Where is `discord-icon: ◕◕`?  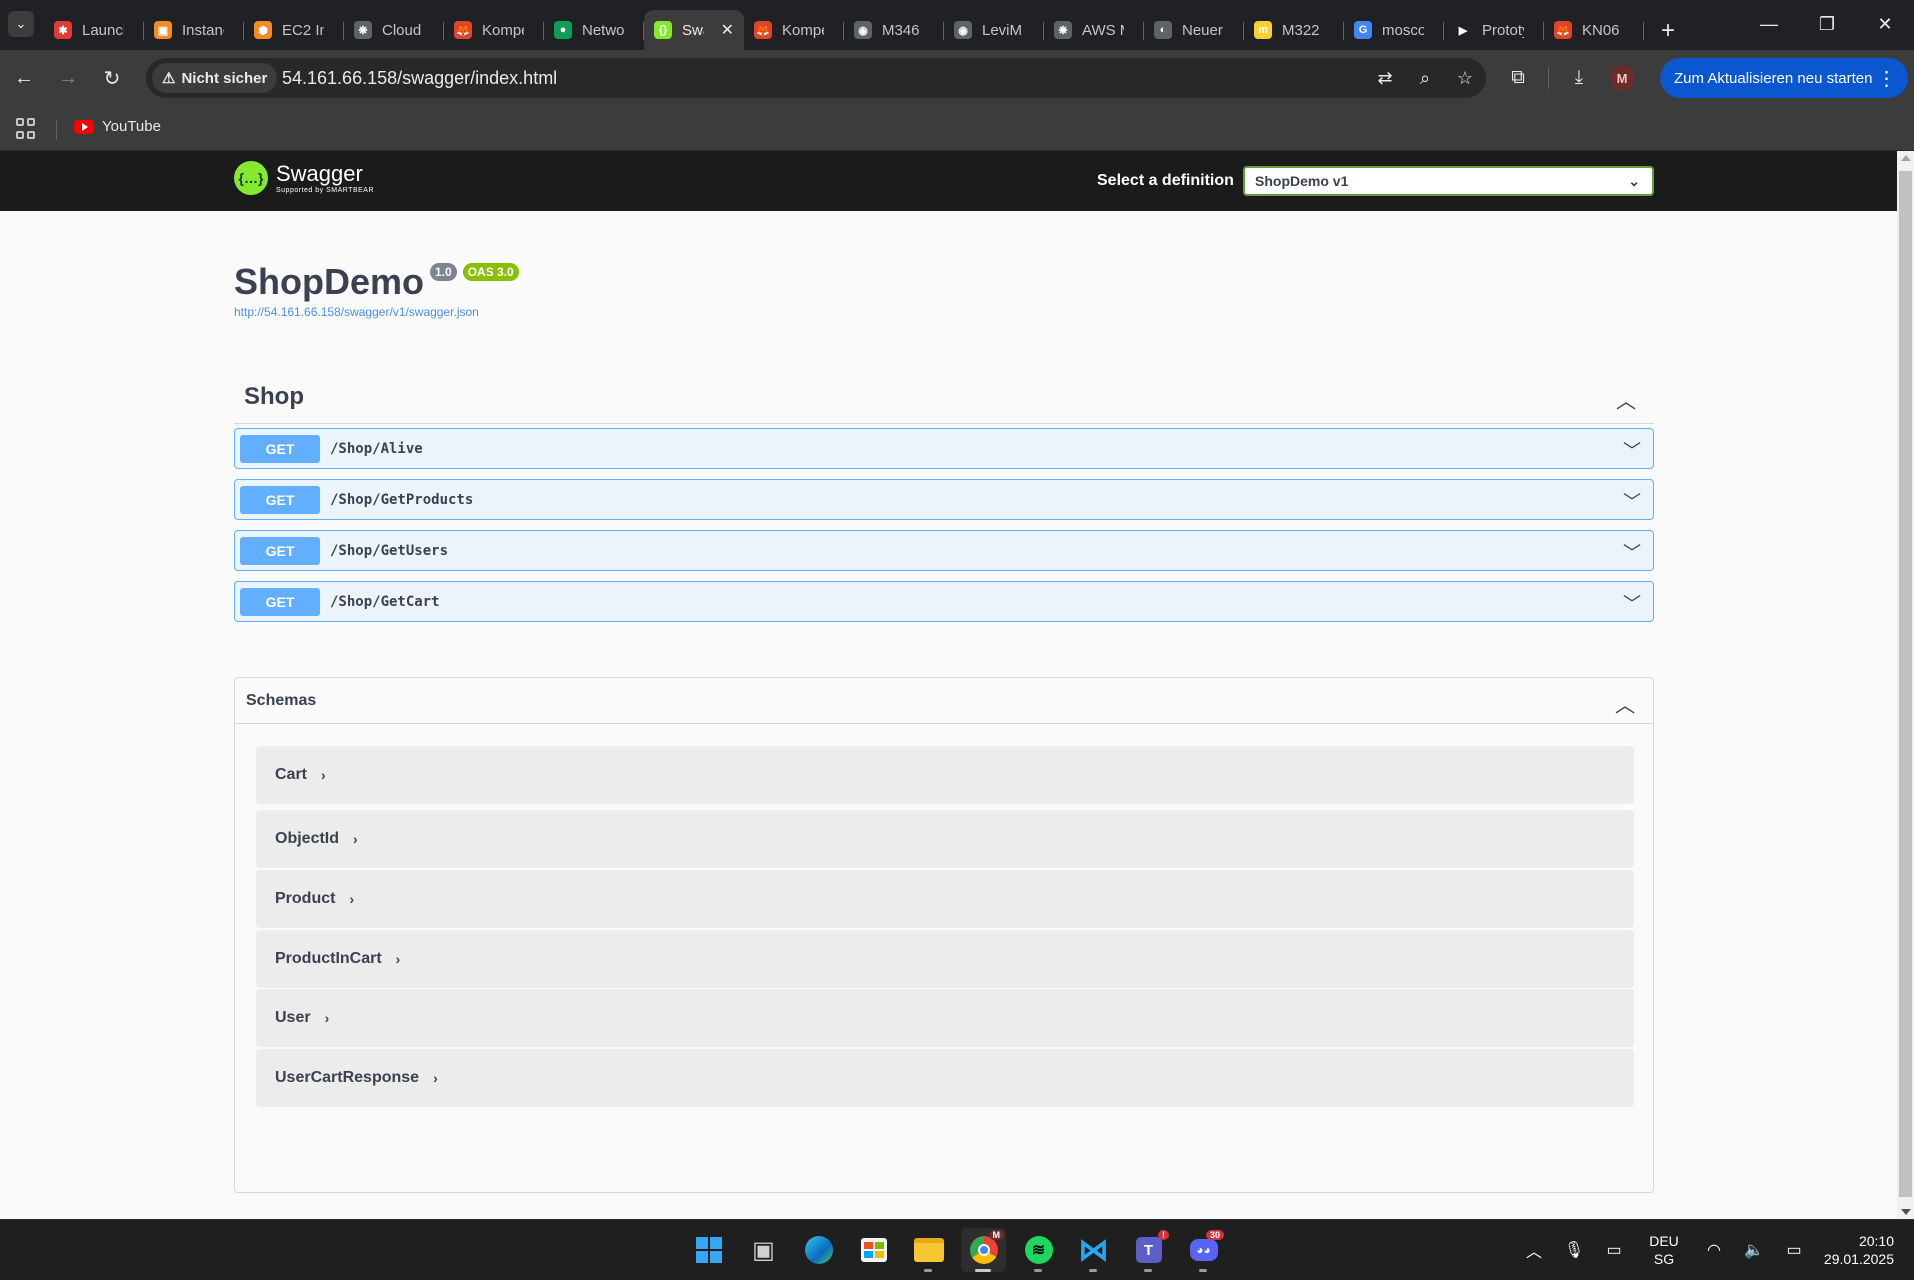 discord-icon: ◕◕ is located at coordinates (1203, 1250).